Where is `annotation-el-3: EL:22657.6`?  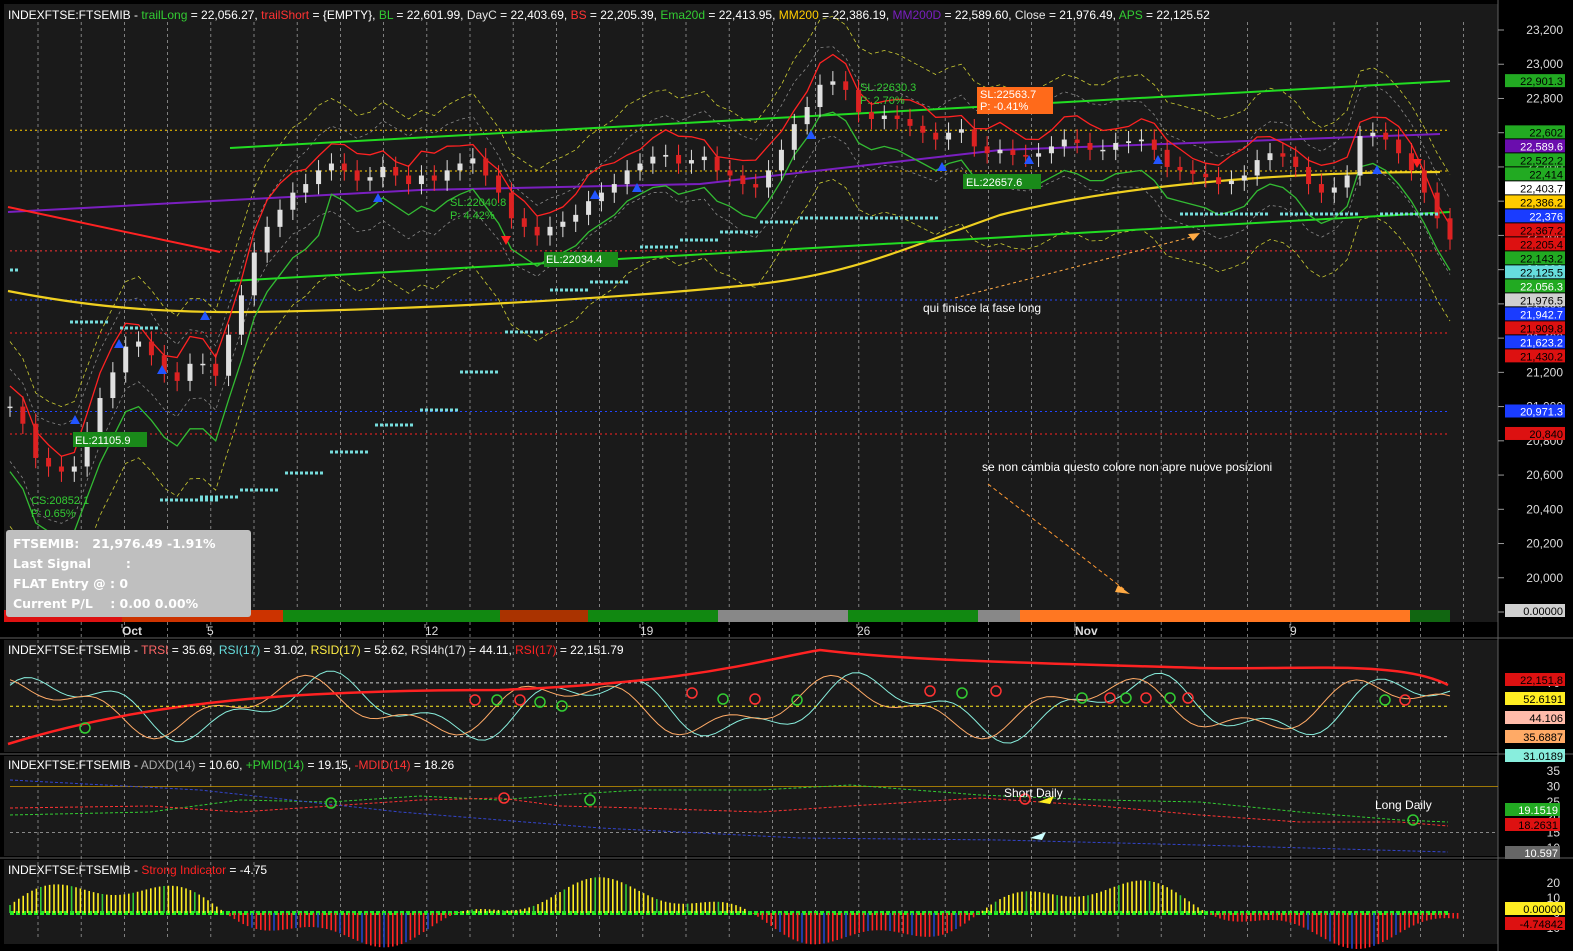
annotation-el-3: EL:22657.6 is located at coordinates (994, 183).